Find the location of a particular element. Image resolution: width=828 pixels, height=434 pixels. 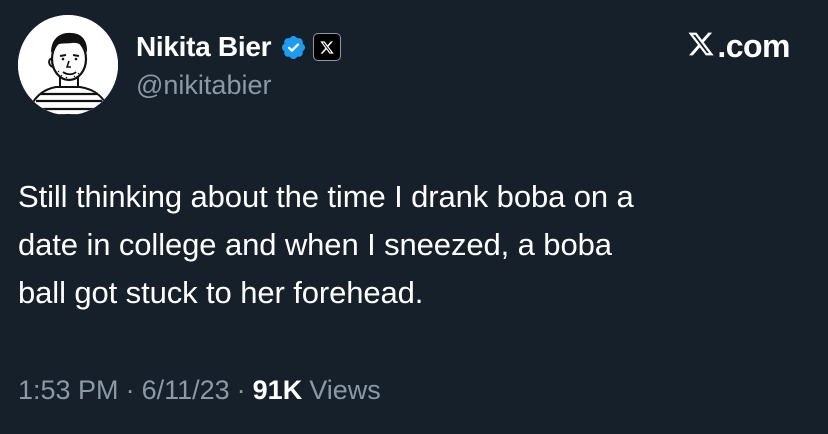

views-count: 91K is located at coordinates (277, 390).